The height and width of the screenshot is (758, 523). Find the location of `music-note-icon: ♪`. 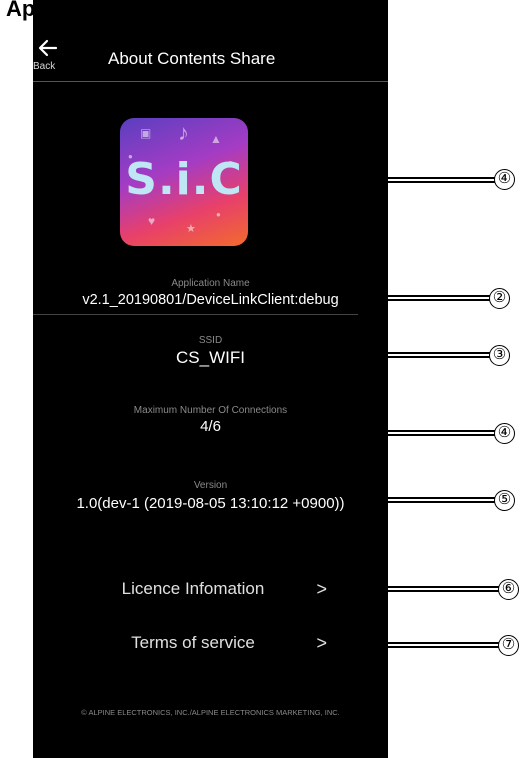

music-note-icon: ♪ is located at coordinates (183, 132).